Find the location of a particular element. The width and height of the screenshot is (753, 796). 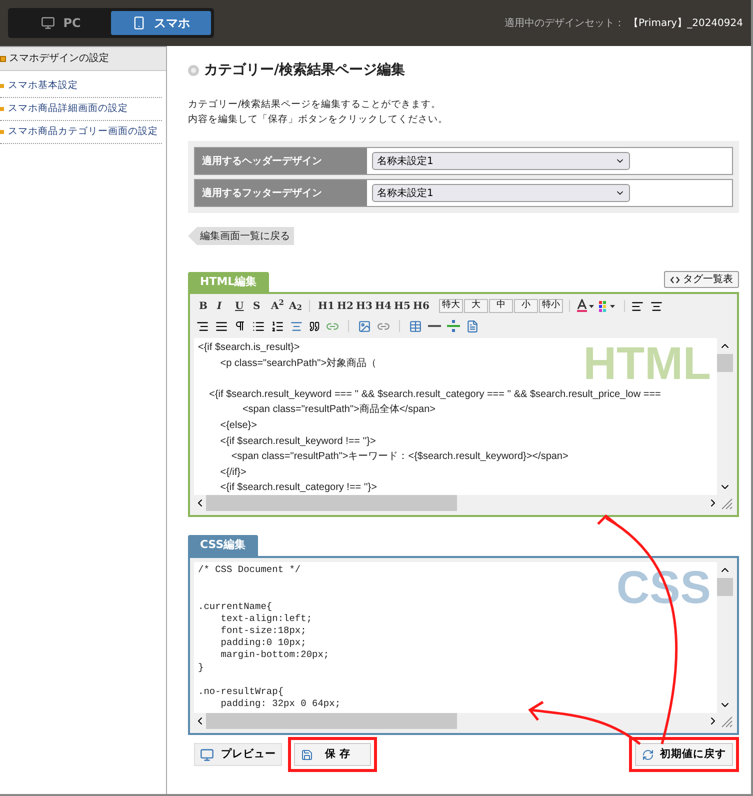

image-icon is located at coordinates (364, 326).